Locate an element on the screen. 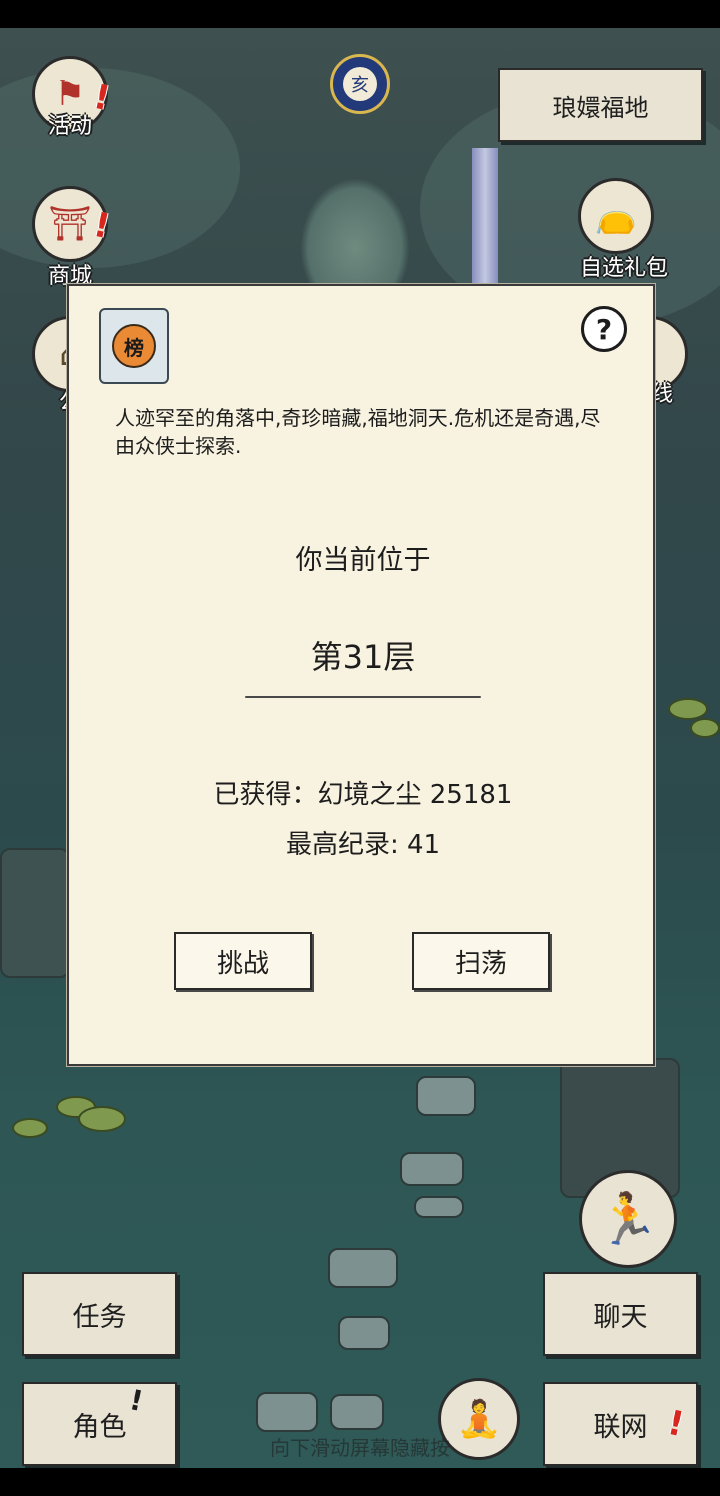 This screenshot has height=1496, width=720. shop-button: ⛩ 商城 ! is located at coordinates (70, 237).